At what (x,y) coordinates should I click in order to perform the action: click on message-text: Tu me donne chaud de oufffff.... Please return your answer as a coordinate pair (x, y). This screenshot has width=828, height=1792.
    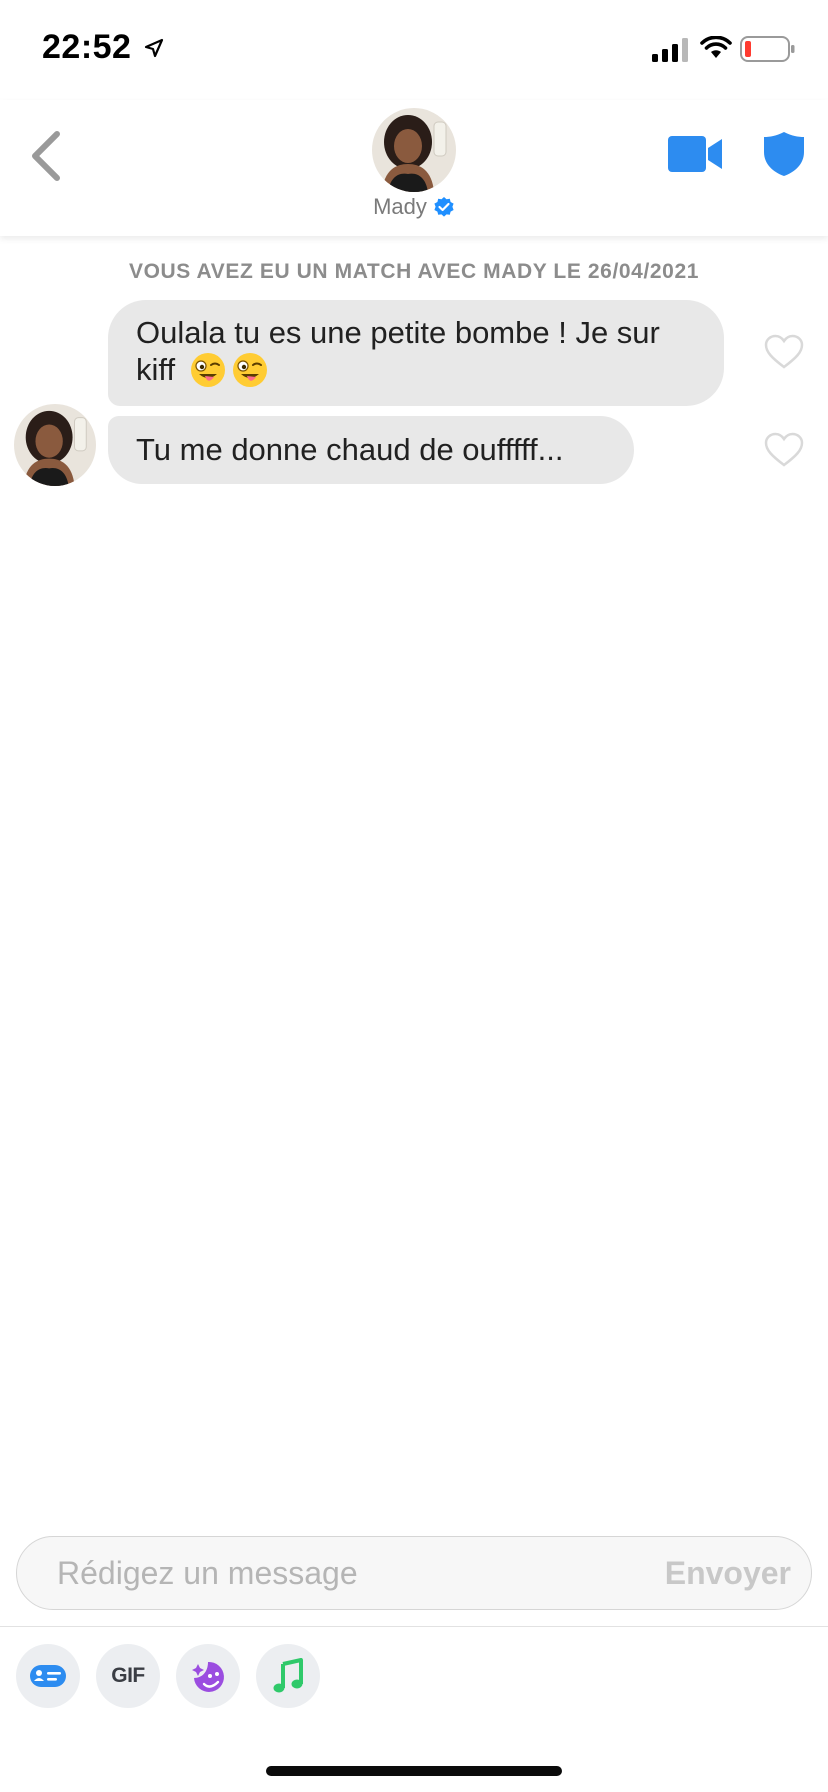
    Looking at the image, I should click on (350, 449).